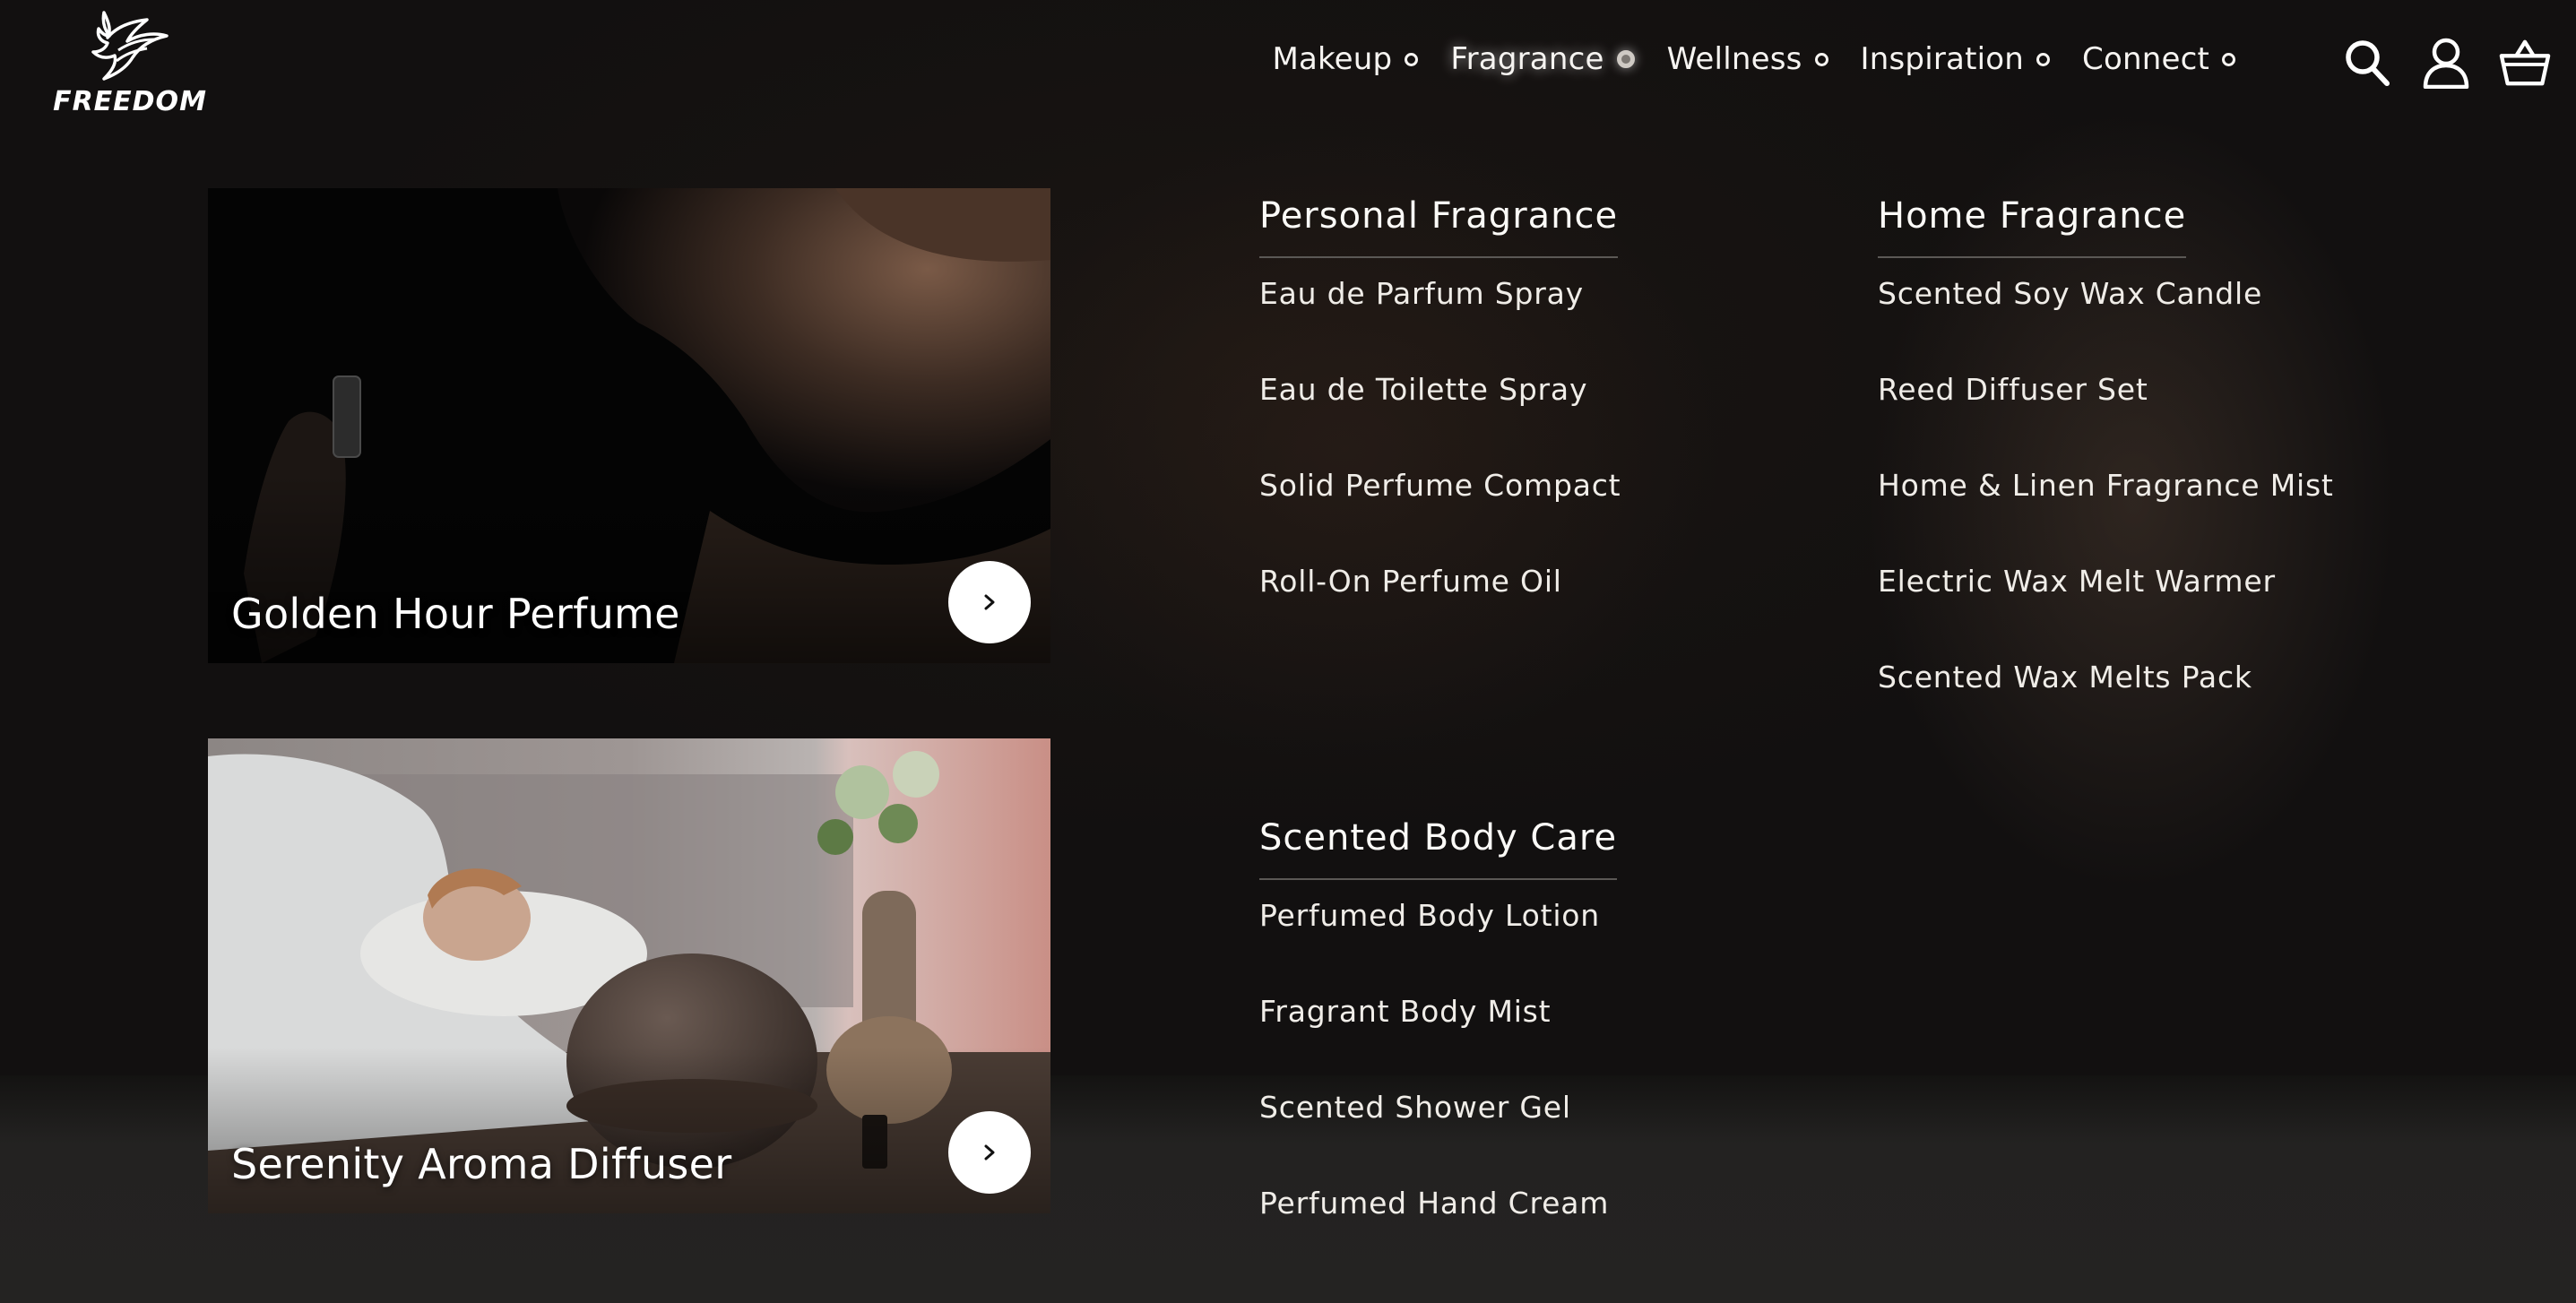 This screenshot has height=1303, width=2576. I want to click on menu-link: Solid Perfume Compact, so click(1440, 516).